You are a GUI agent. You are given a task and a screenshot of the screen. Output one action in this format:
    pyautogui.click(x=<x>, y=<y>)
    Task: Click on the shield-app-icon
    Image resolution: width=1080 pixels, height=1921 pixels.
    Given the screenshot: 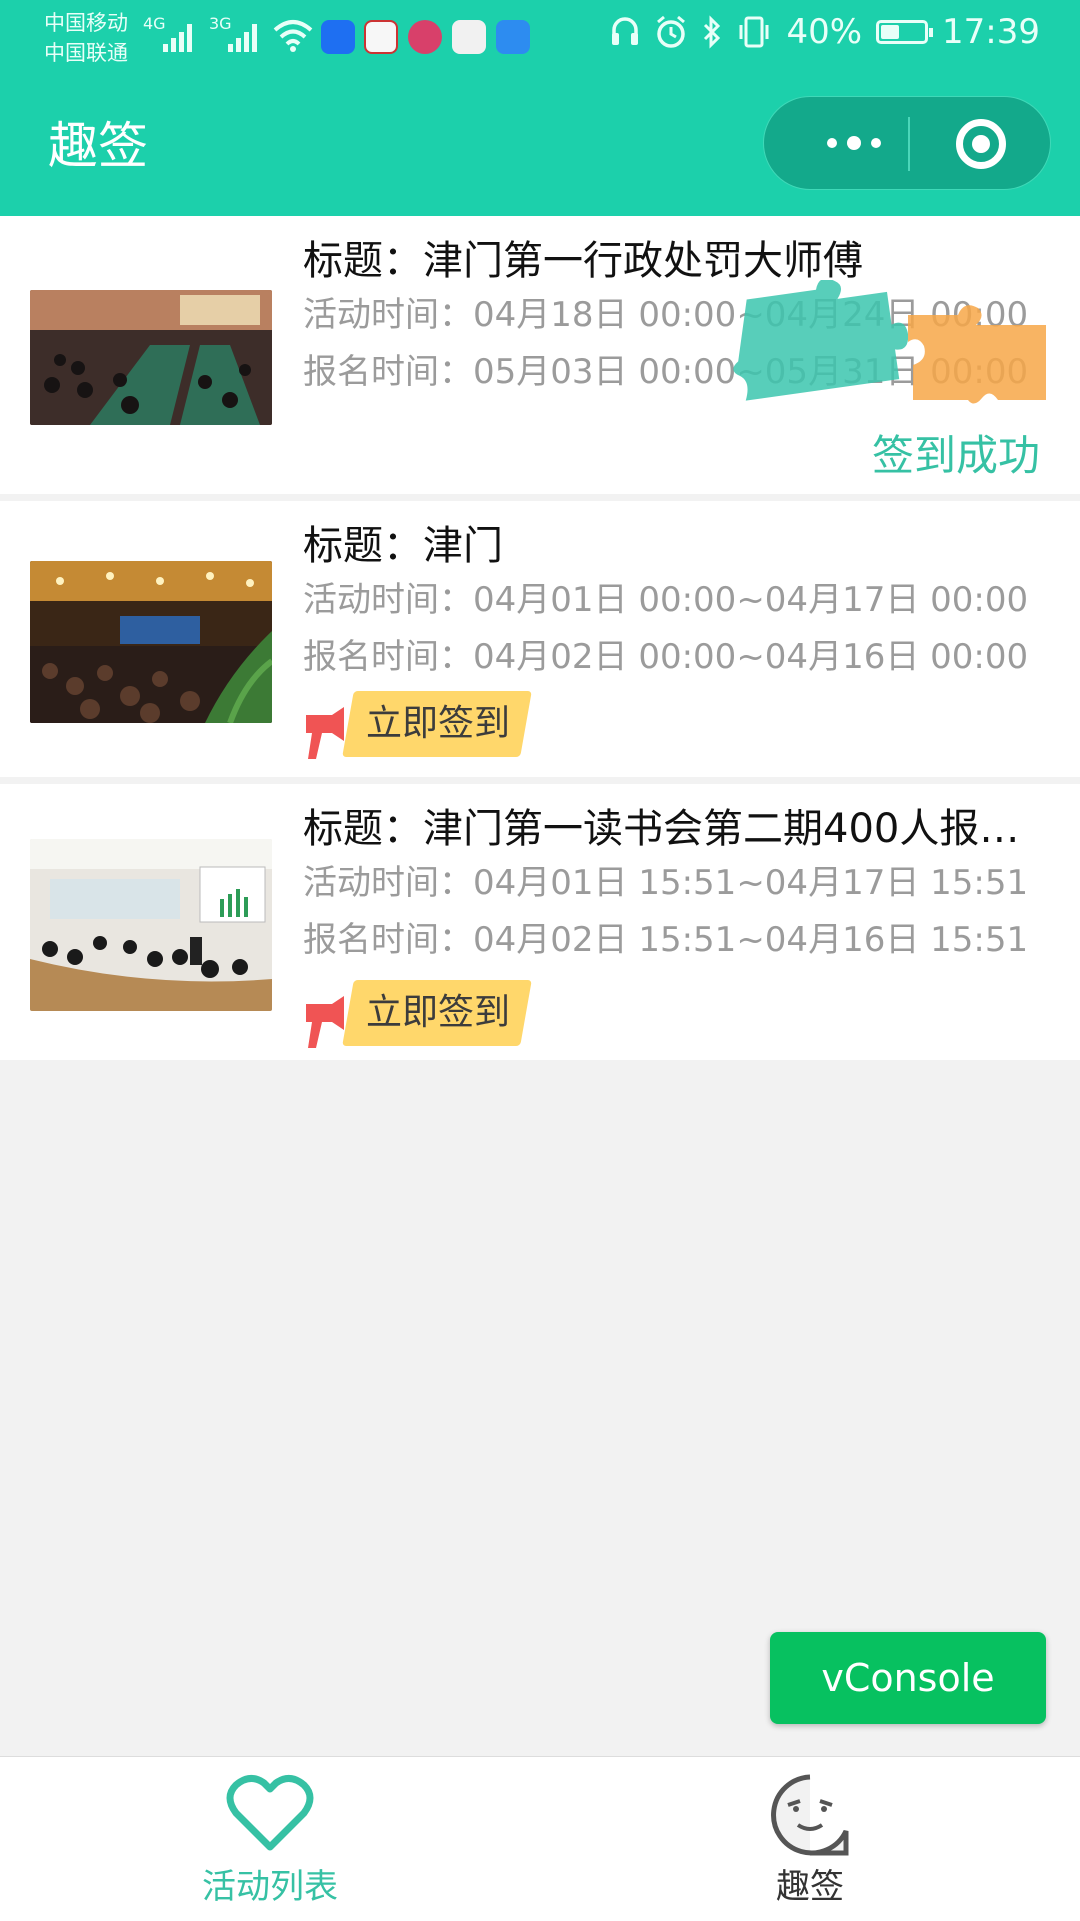 What is the action you would take?
    pyautogui.click(x=338, y=37)
    